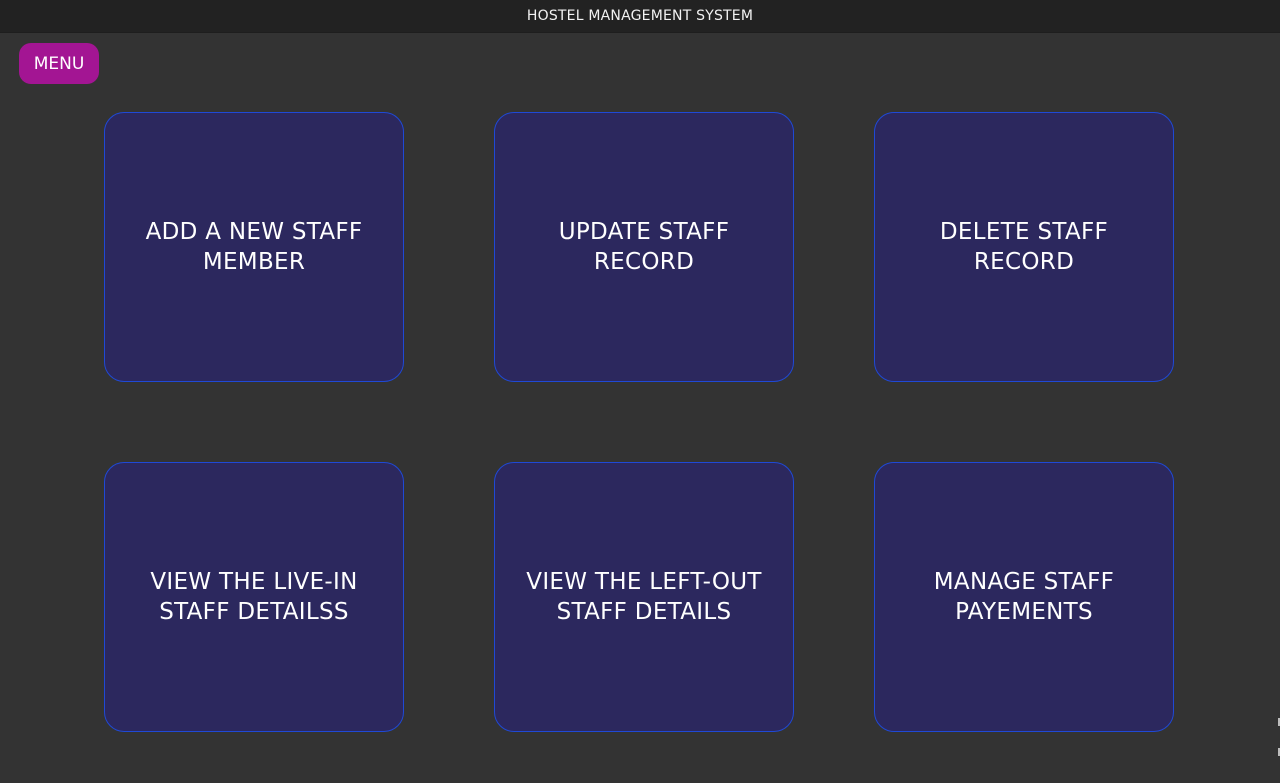 This screenshot has width=1280, height=783. I want to click on view-live-in-staff-button: VIEW THE LIVE-IN STAFF DETAILSS, so click(254, 597).